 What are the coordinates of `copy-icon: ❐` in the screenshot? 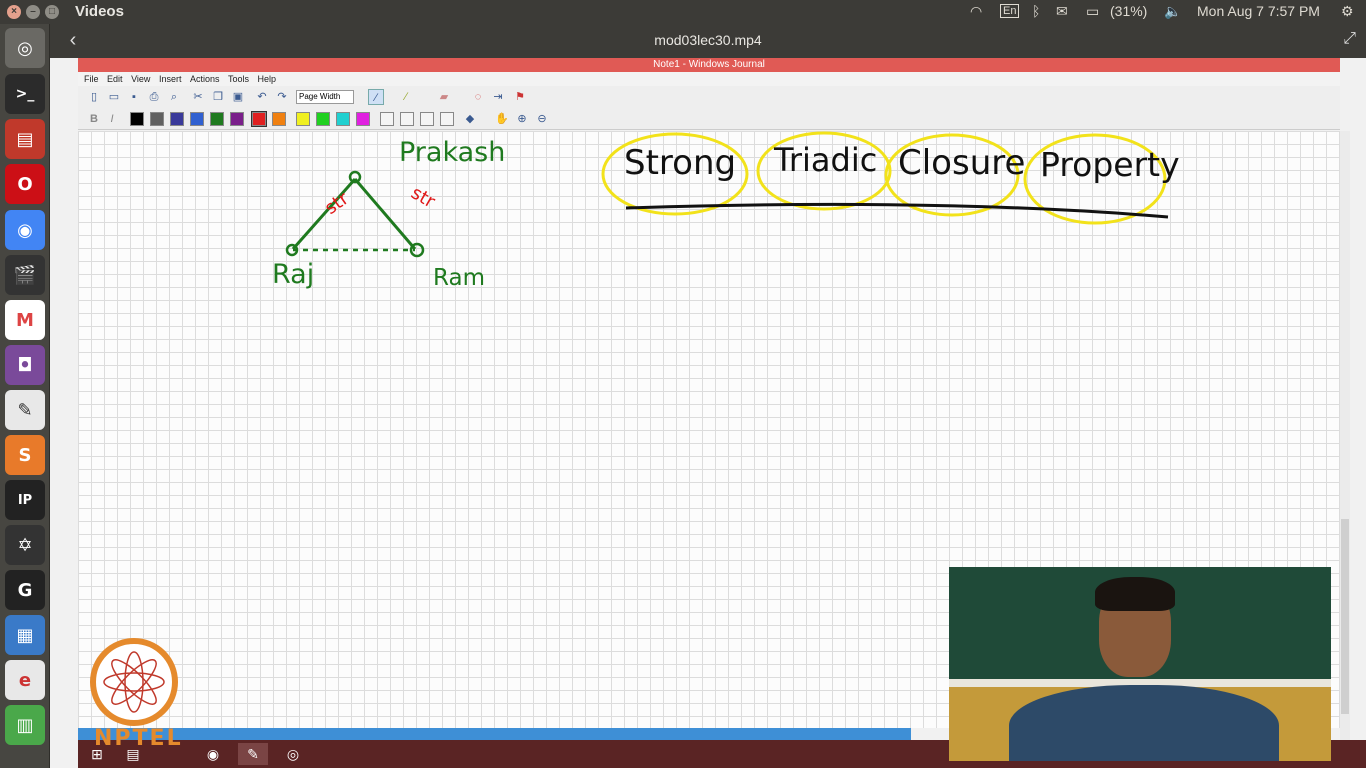 It's located at (218, 97).